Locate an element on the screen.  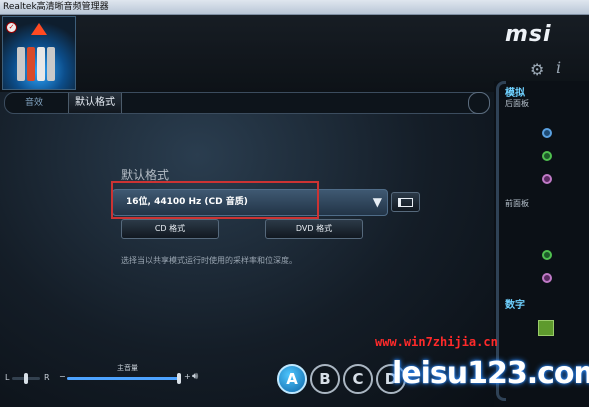
title-bar: Realtek高清晰音频管理器 is located at coordinates (294, 7).